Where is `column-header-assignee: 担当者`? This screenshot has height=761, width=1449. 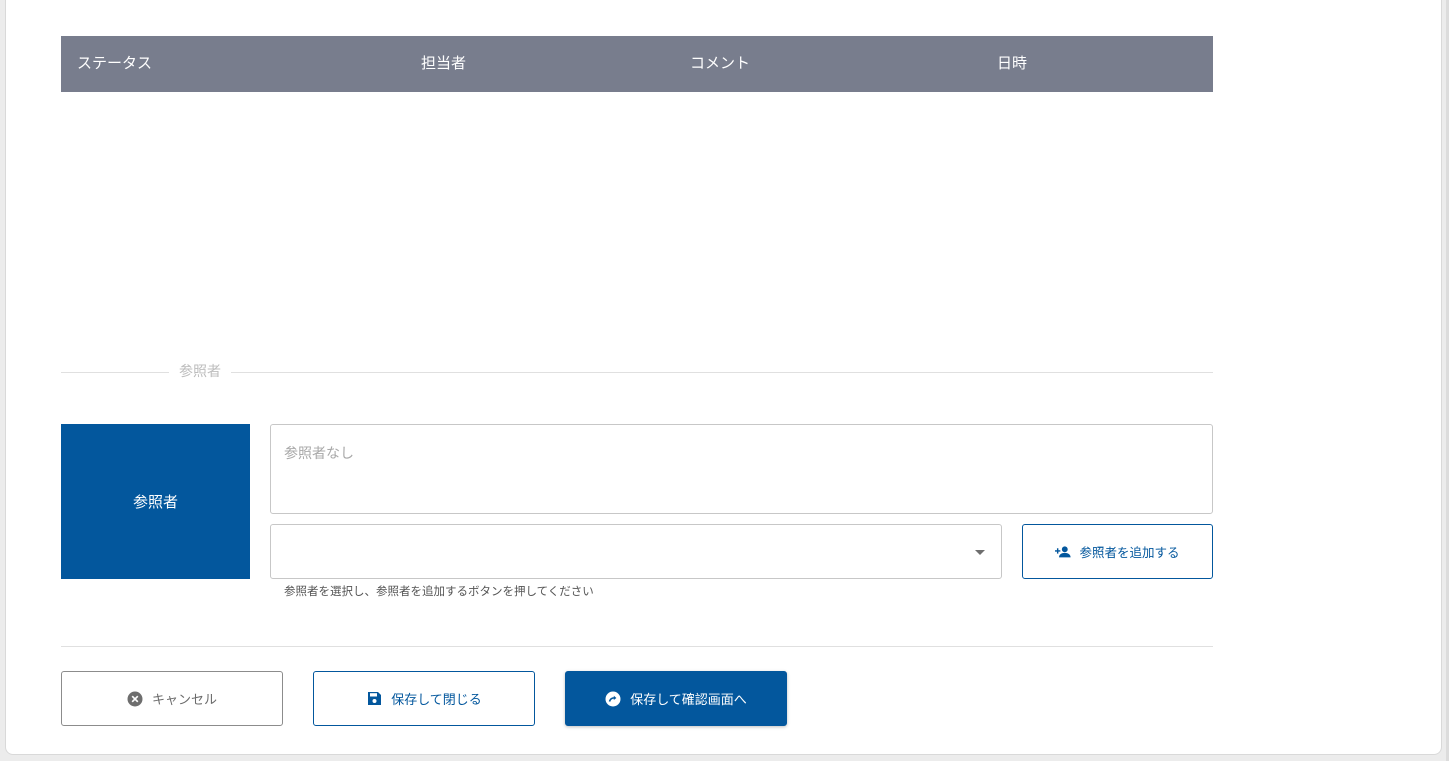
column-header-assignee: 担当者 is located at coordinates (444, 63).